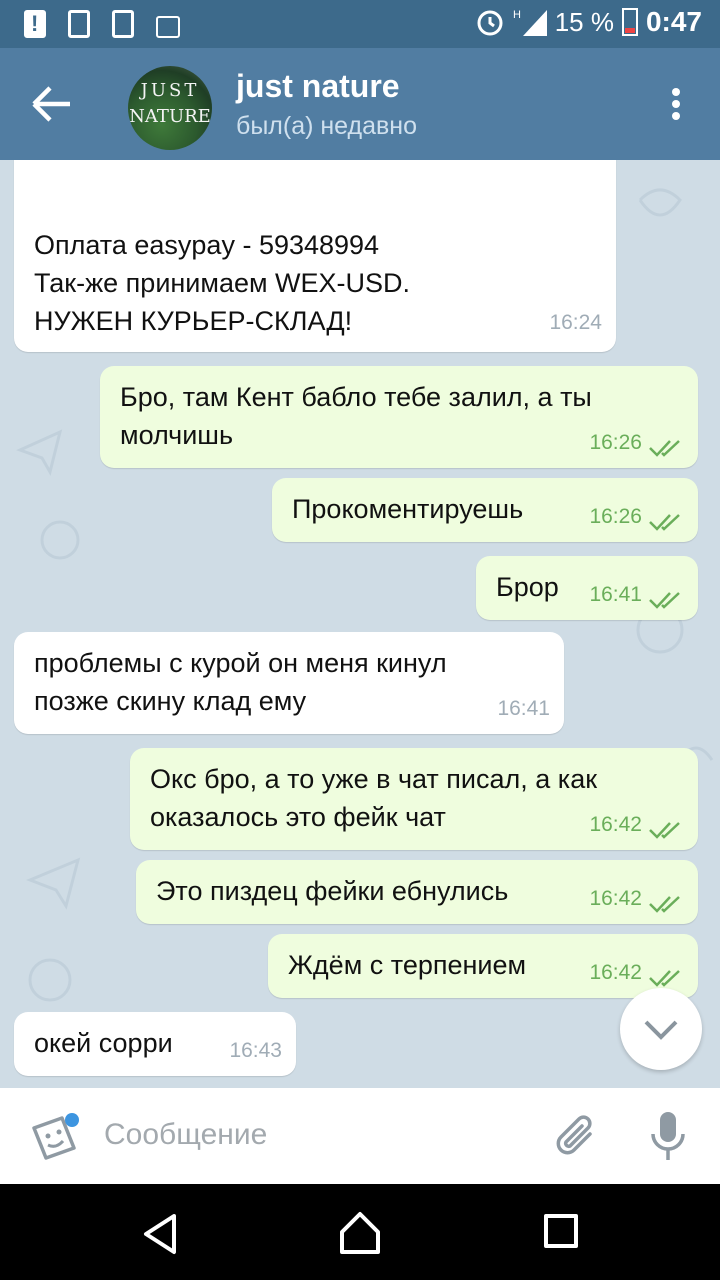 The image size is (720, 1280). I want to click on qr-notification-icon, so click(123, 24).